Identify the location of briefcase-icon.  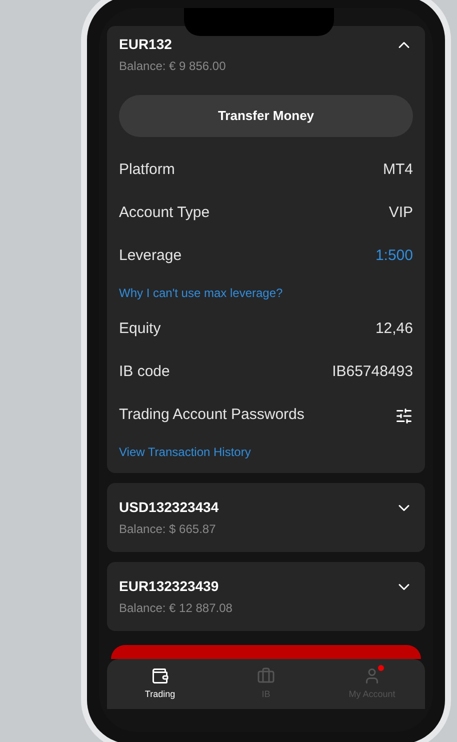
(266, 675).